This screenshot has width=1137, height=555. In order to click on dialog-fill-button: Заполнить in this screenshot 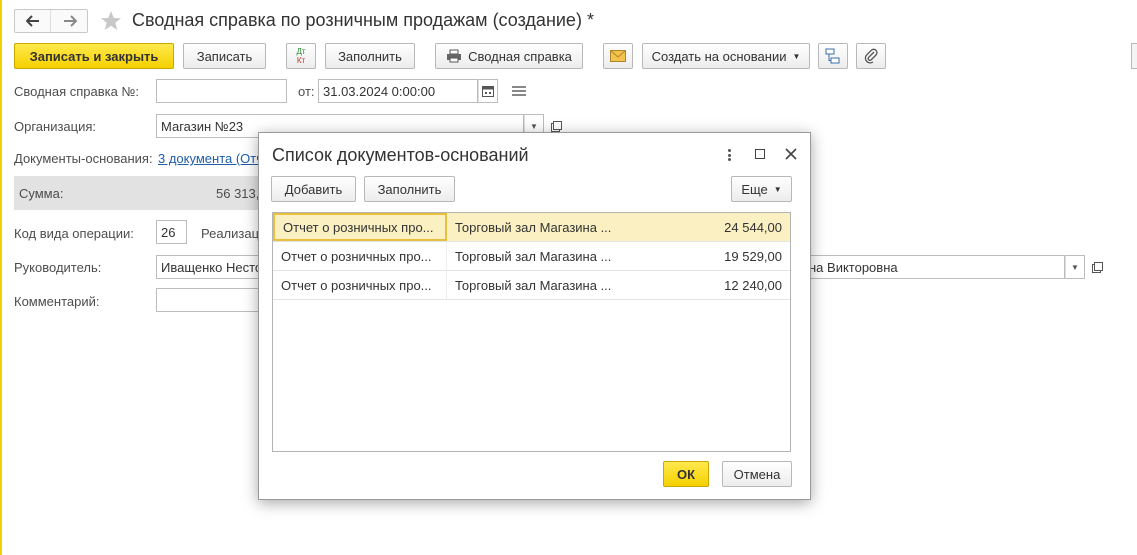, I will do `click(409, 189)`.